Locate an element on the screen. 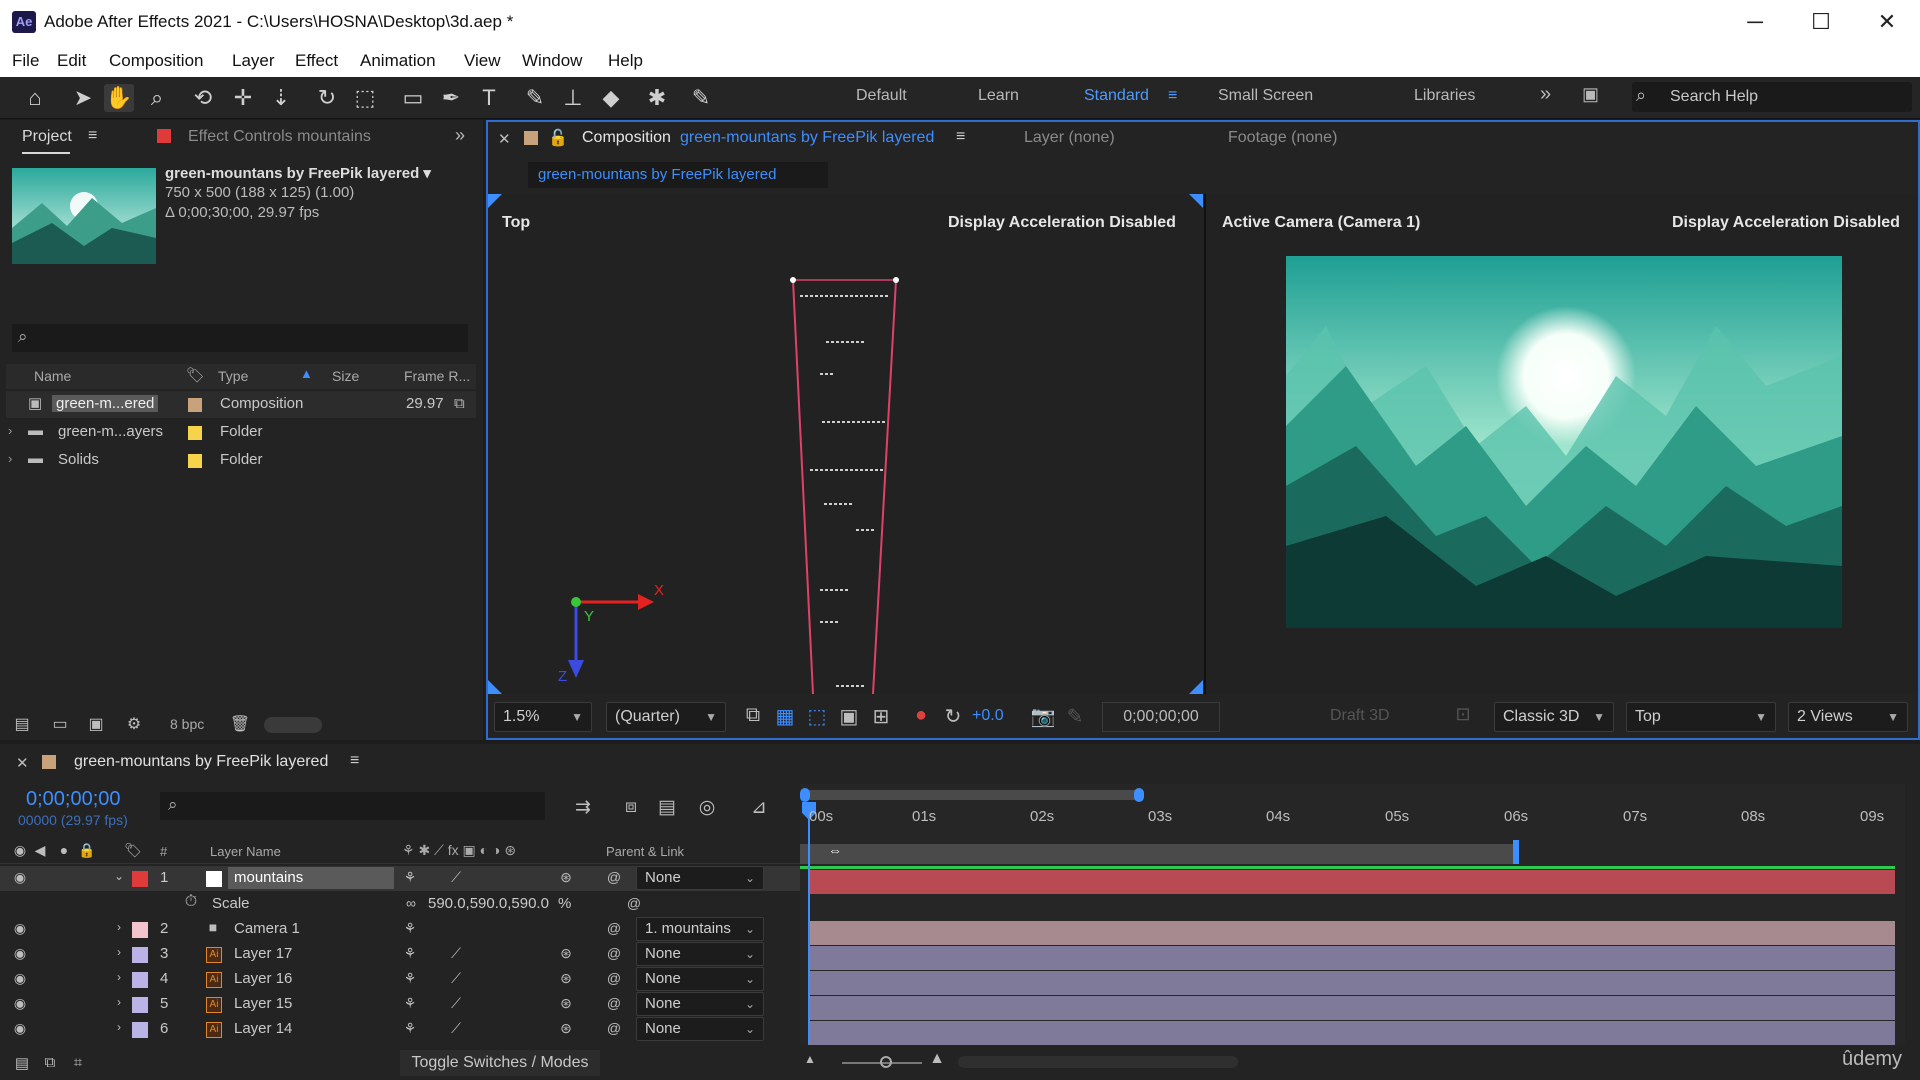 This screenshot has height=1080, width=1920. bit-depth-button: 8 bpc is located at coordinates (187, 724).